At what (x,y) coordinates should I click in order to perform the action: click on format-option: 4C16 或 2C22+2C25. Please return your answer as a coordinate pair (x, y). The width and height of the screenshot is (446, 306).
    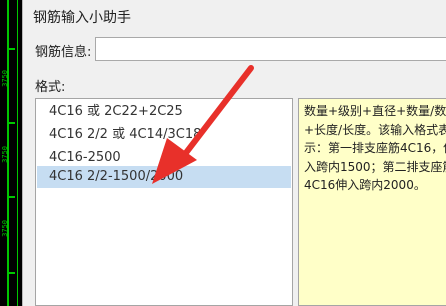
    Looking at the image, I should click on (164, 112).